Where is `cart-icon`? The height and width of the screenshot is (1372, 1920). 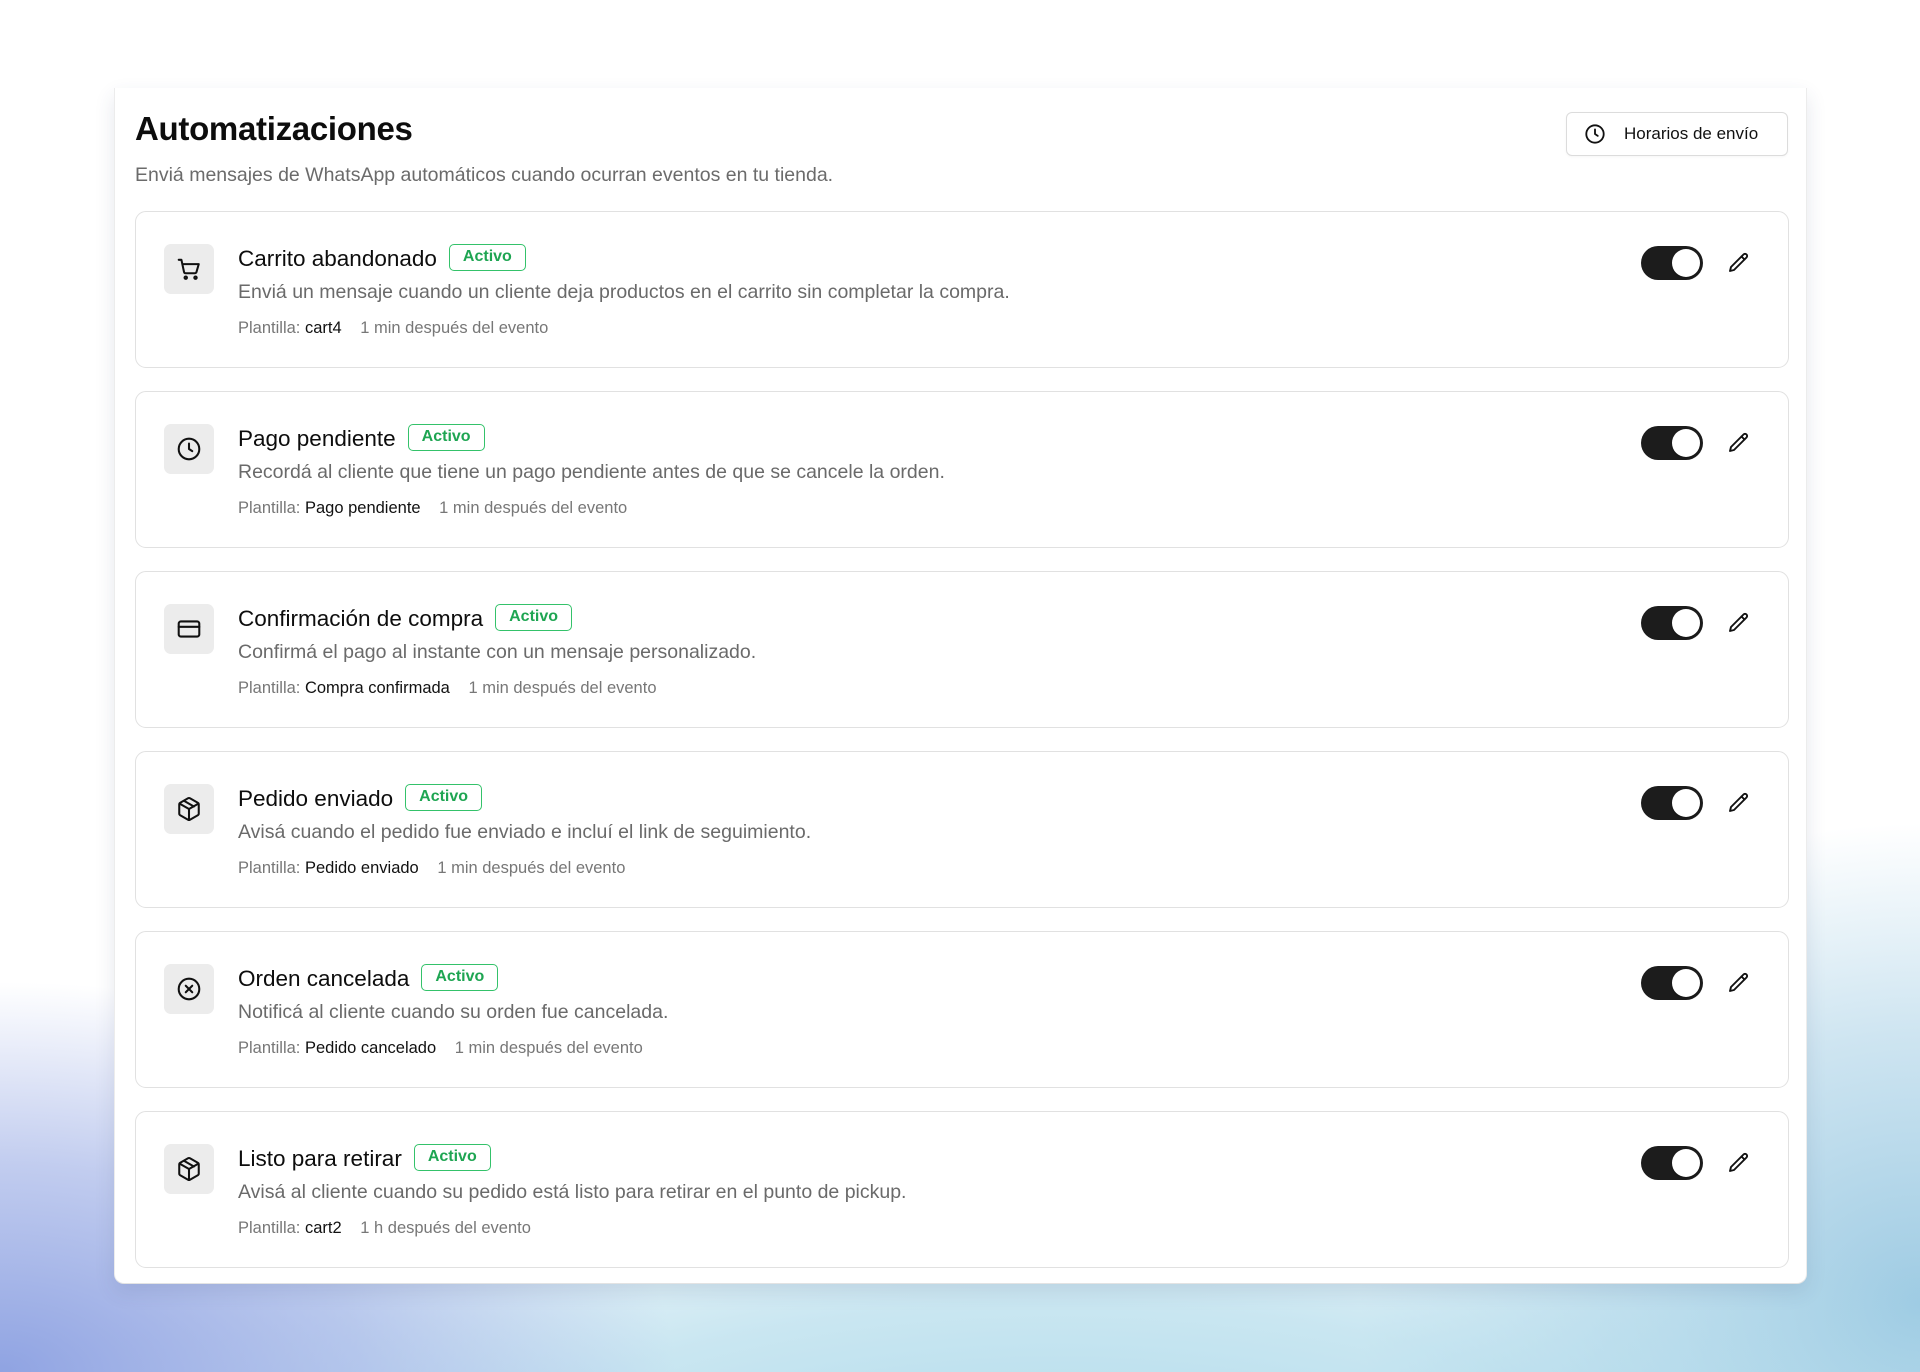
cart-icon is located at coordinates (188, 269).